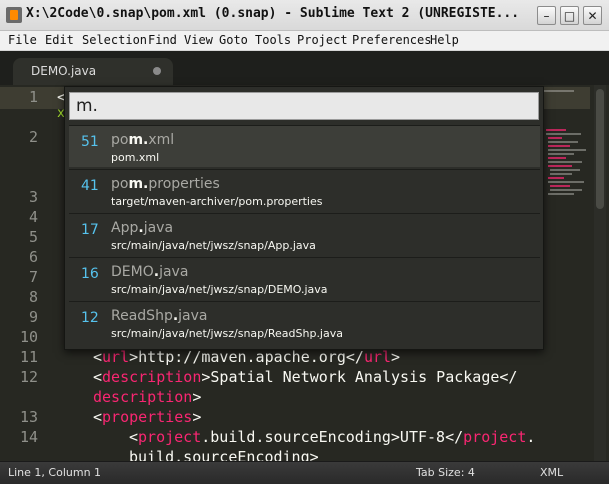  I want to click on menu-project: Project, so click(322, 40).